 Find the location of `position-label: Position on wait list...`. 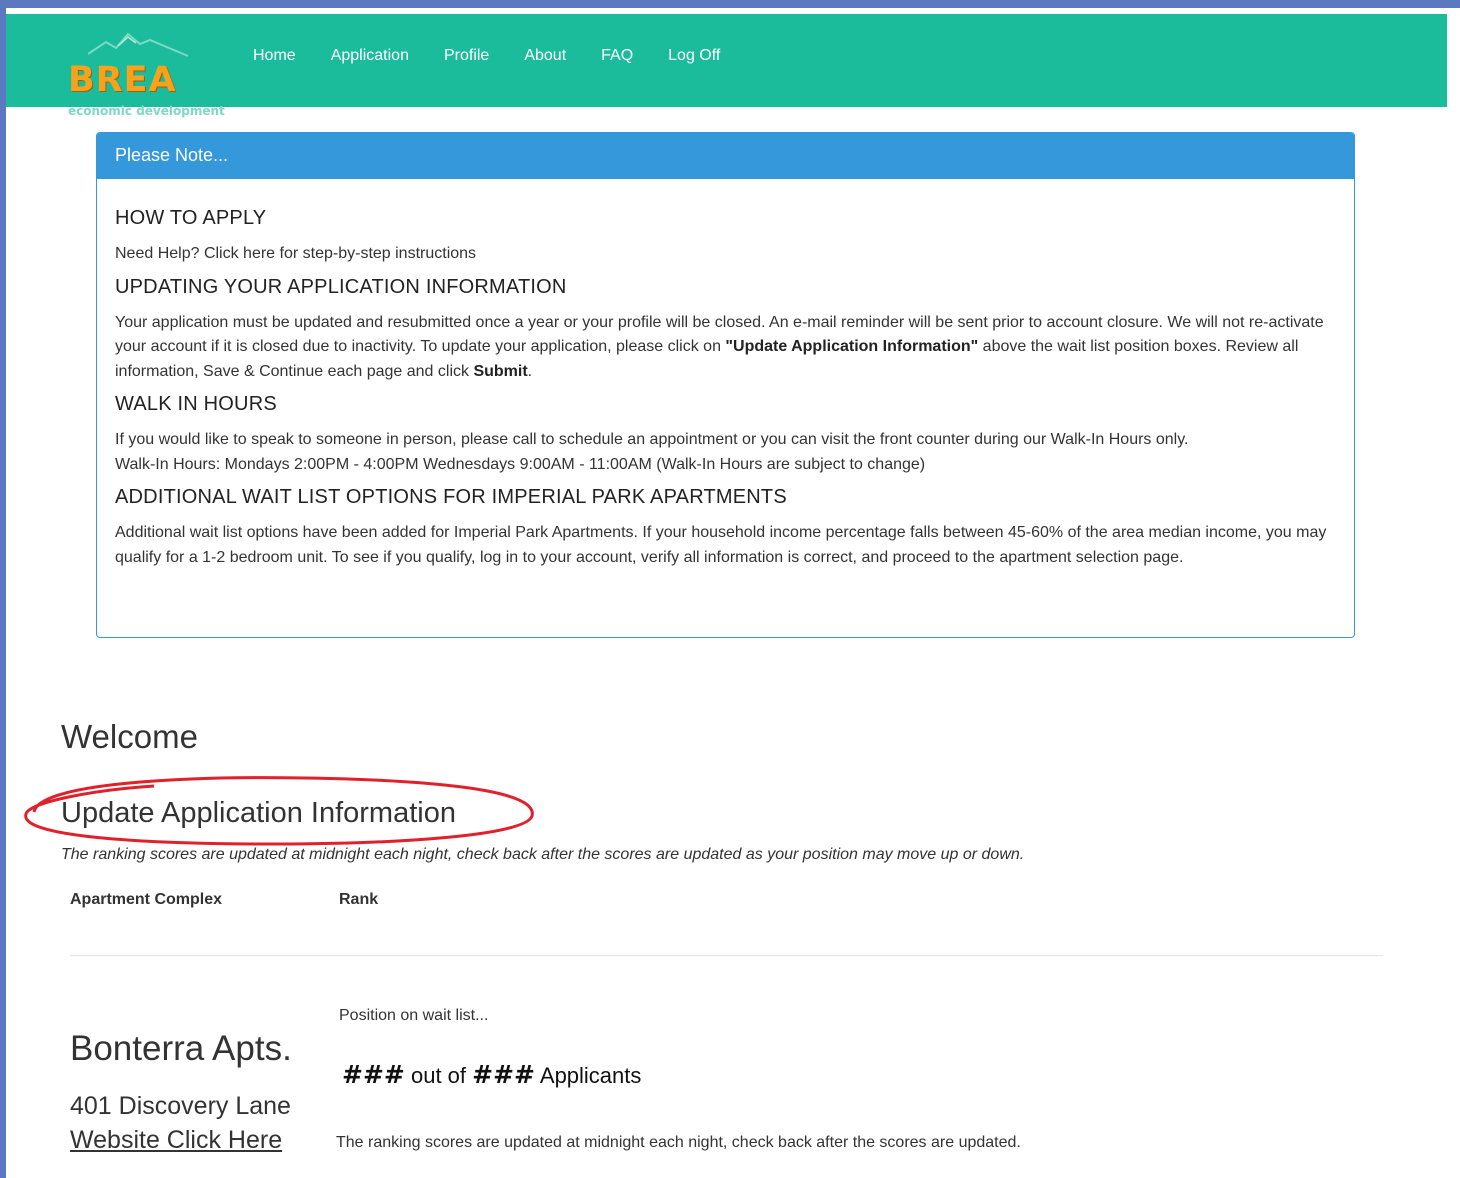

position-label: Position on wait list... is located at coordinates (414, 1015).